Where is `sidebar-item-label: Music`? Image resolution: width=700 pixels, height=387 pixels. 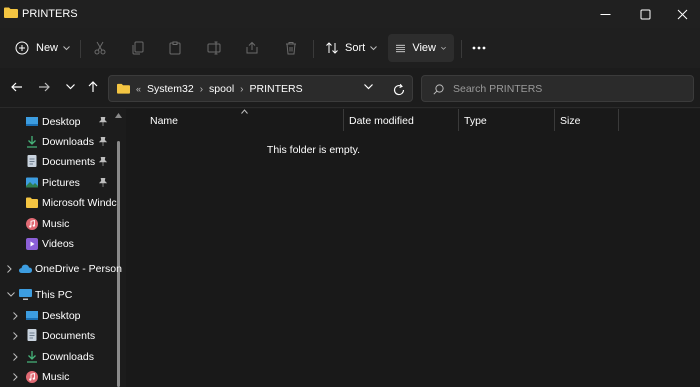 sidebar-item-label: Music is located at coordinates (56, 377).